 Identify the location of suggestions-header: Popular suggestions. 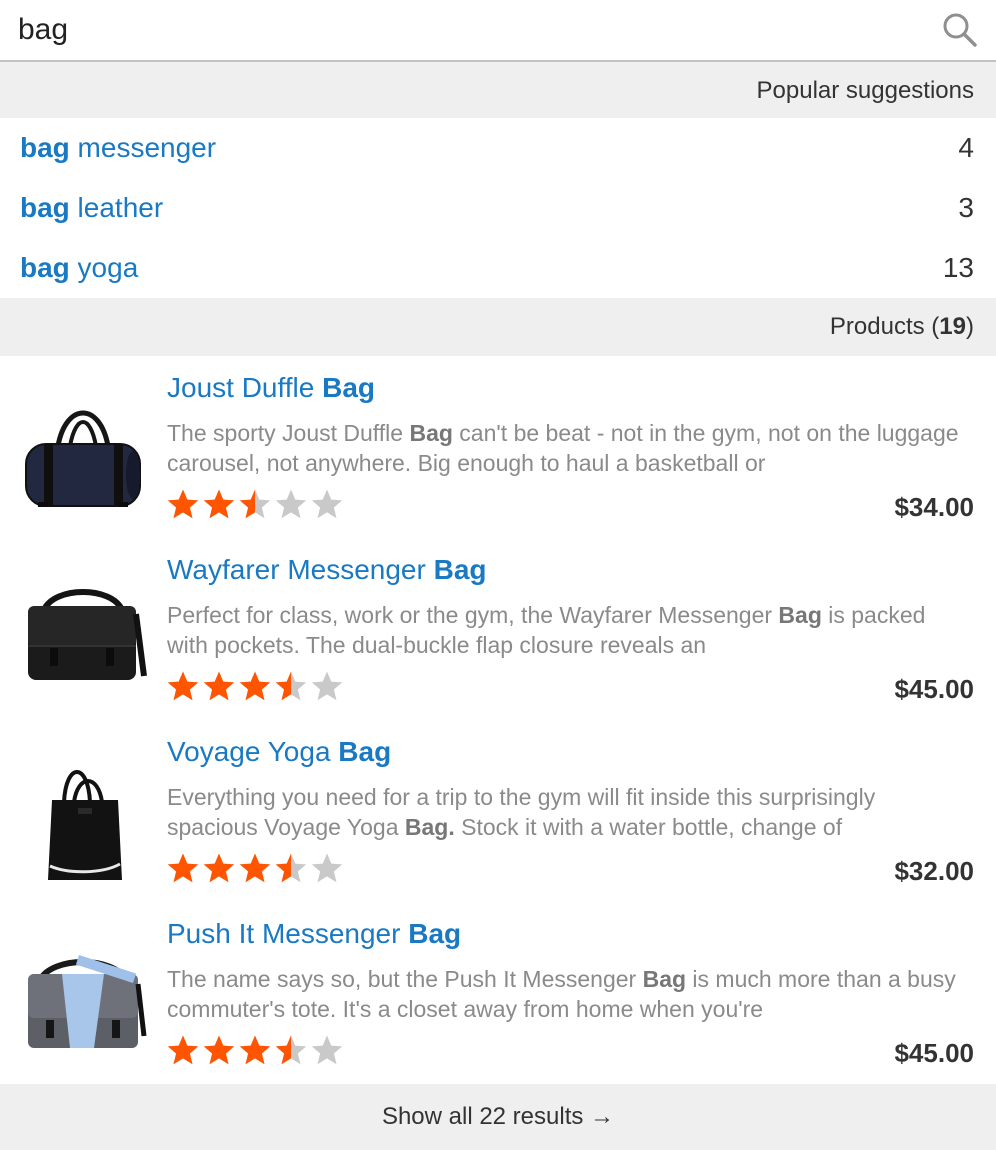
(498, 90).